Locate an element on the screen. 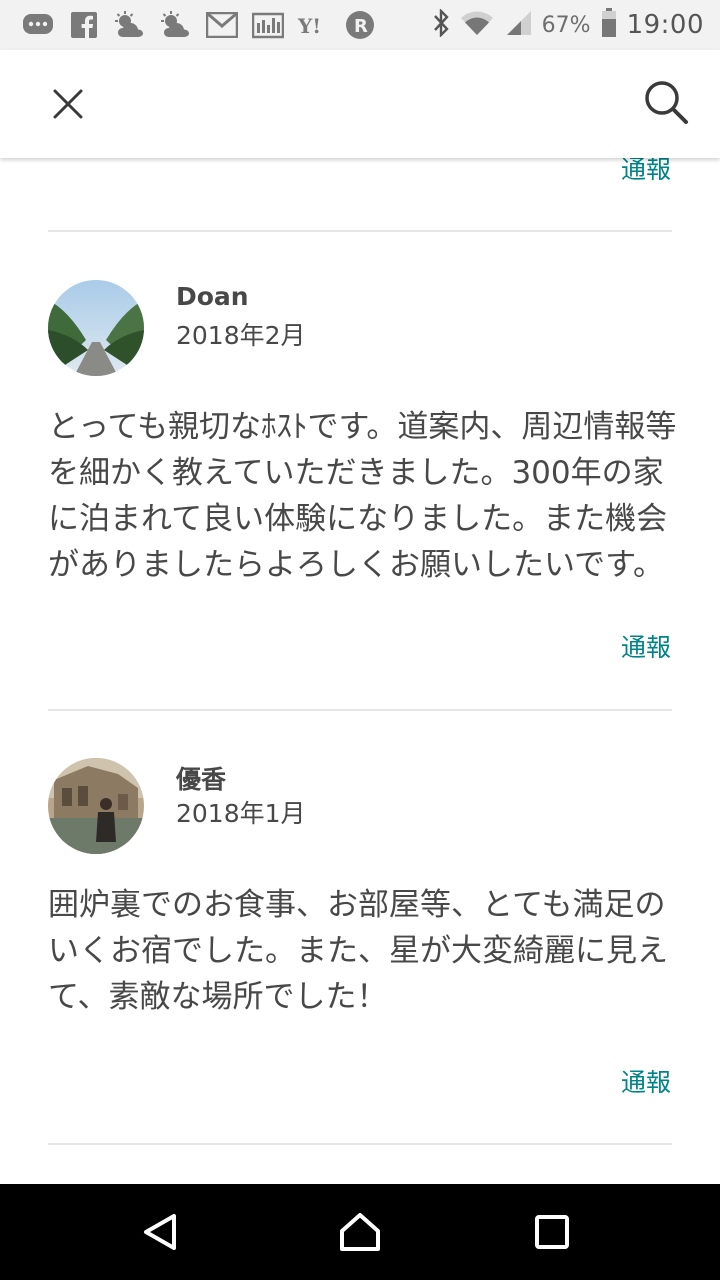  search-icon is located at coordinates (666, 102).